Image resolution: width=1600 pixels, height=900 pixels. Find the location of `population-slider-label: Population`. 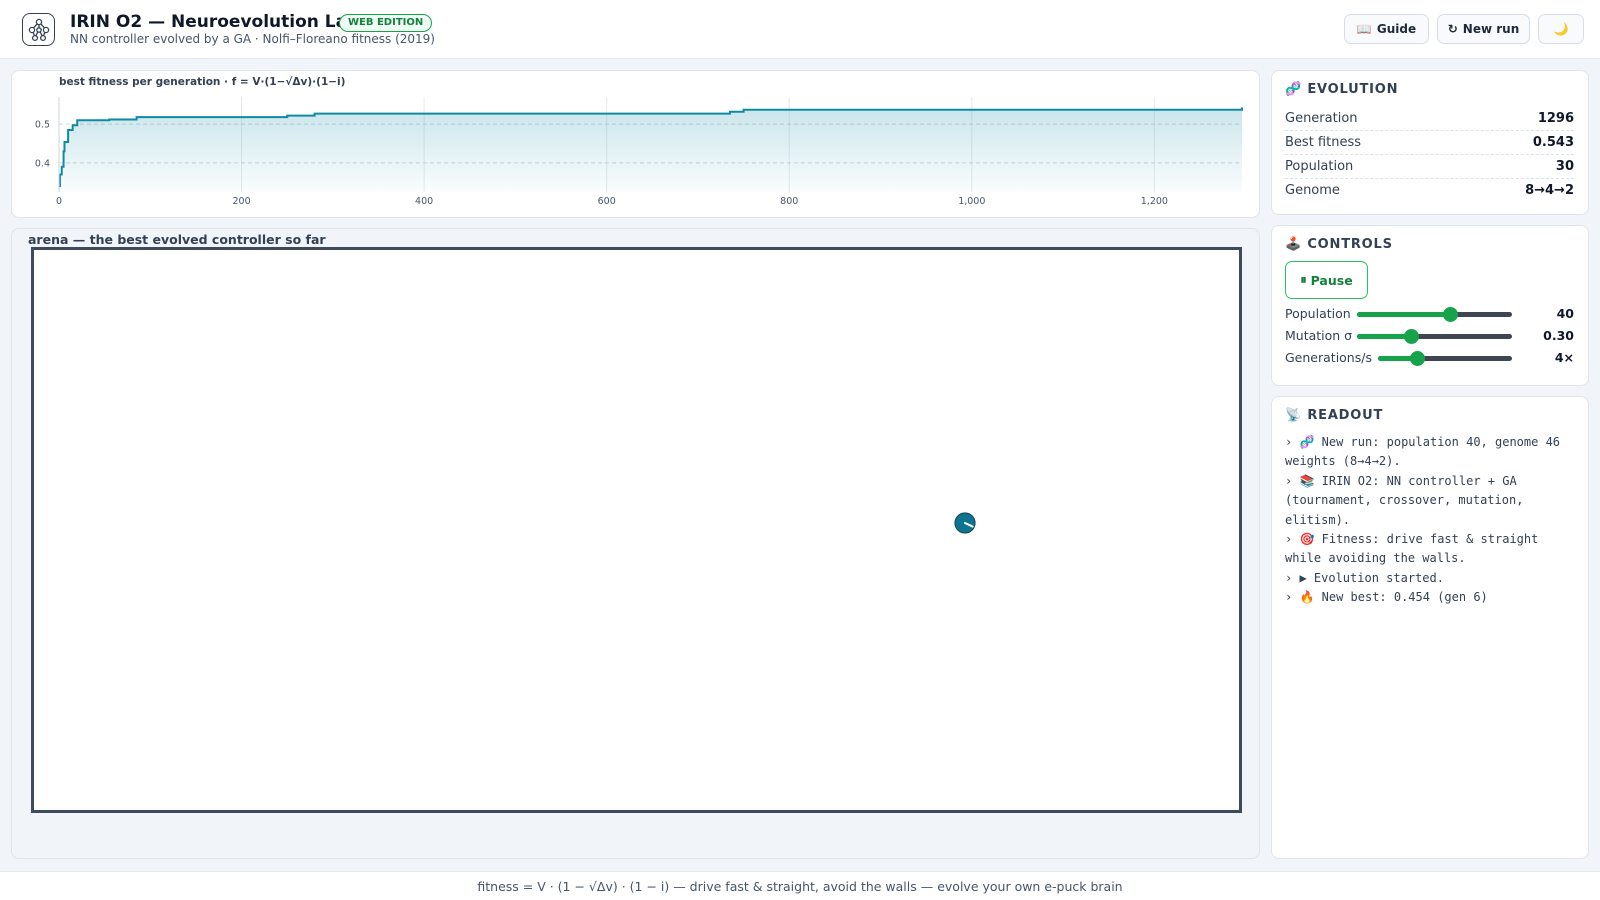

population-slider-label: Population is located at coordinates (1318, 313).